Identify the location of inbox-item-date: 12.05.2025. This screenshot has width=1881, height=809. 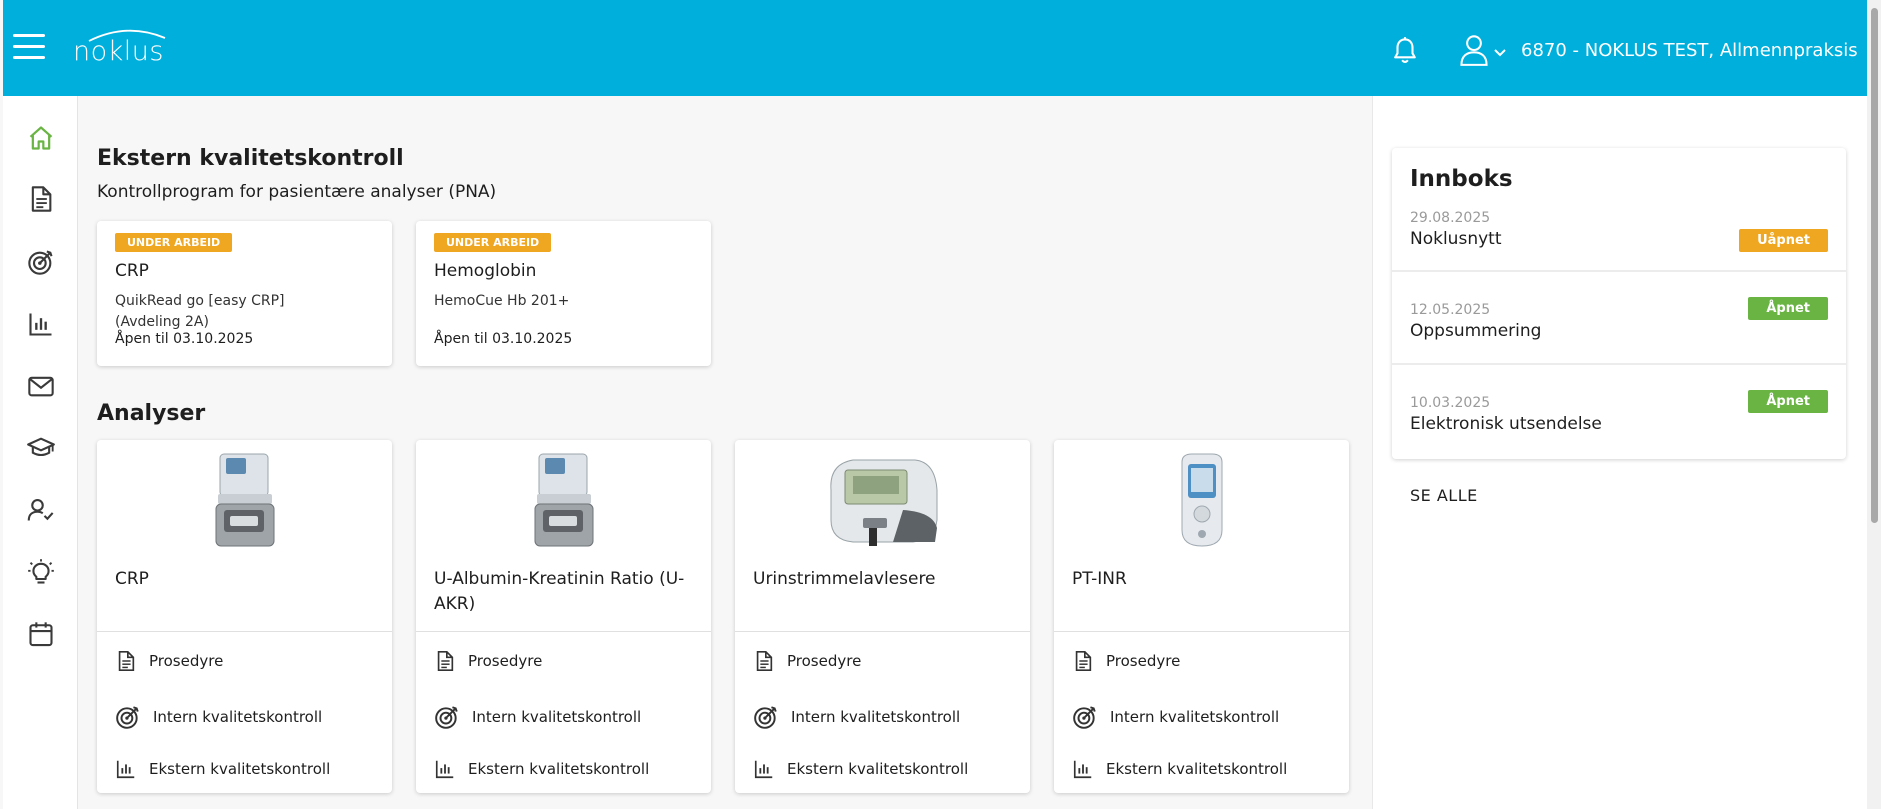
(1450, 310).